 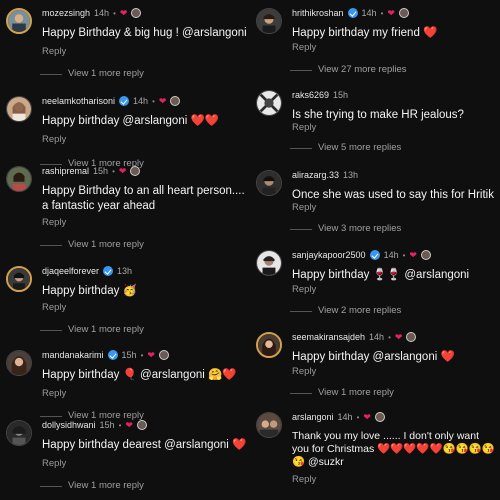 I want to click on username: hrithikroshan, so click(x=318, y=13).